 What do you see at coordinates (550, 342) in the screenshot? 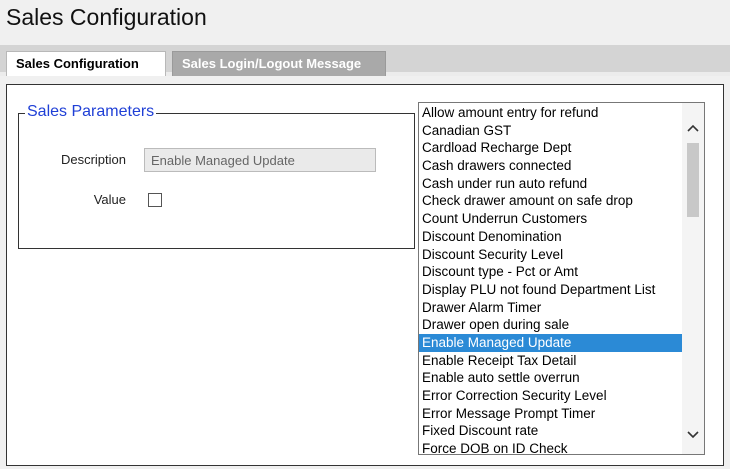
I see `list-item-selected: Enable Managed Update` at bounding box center [550, 342].